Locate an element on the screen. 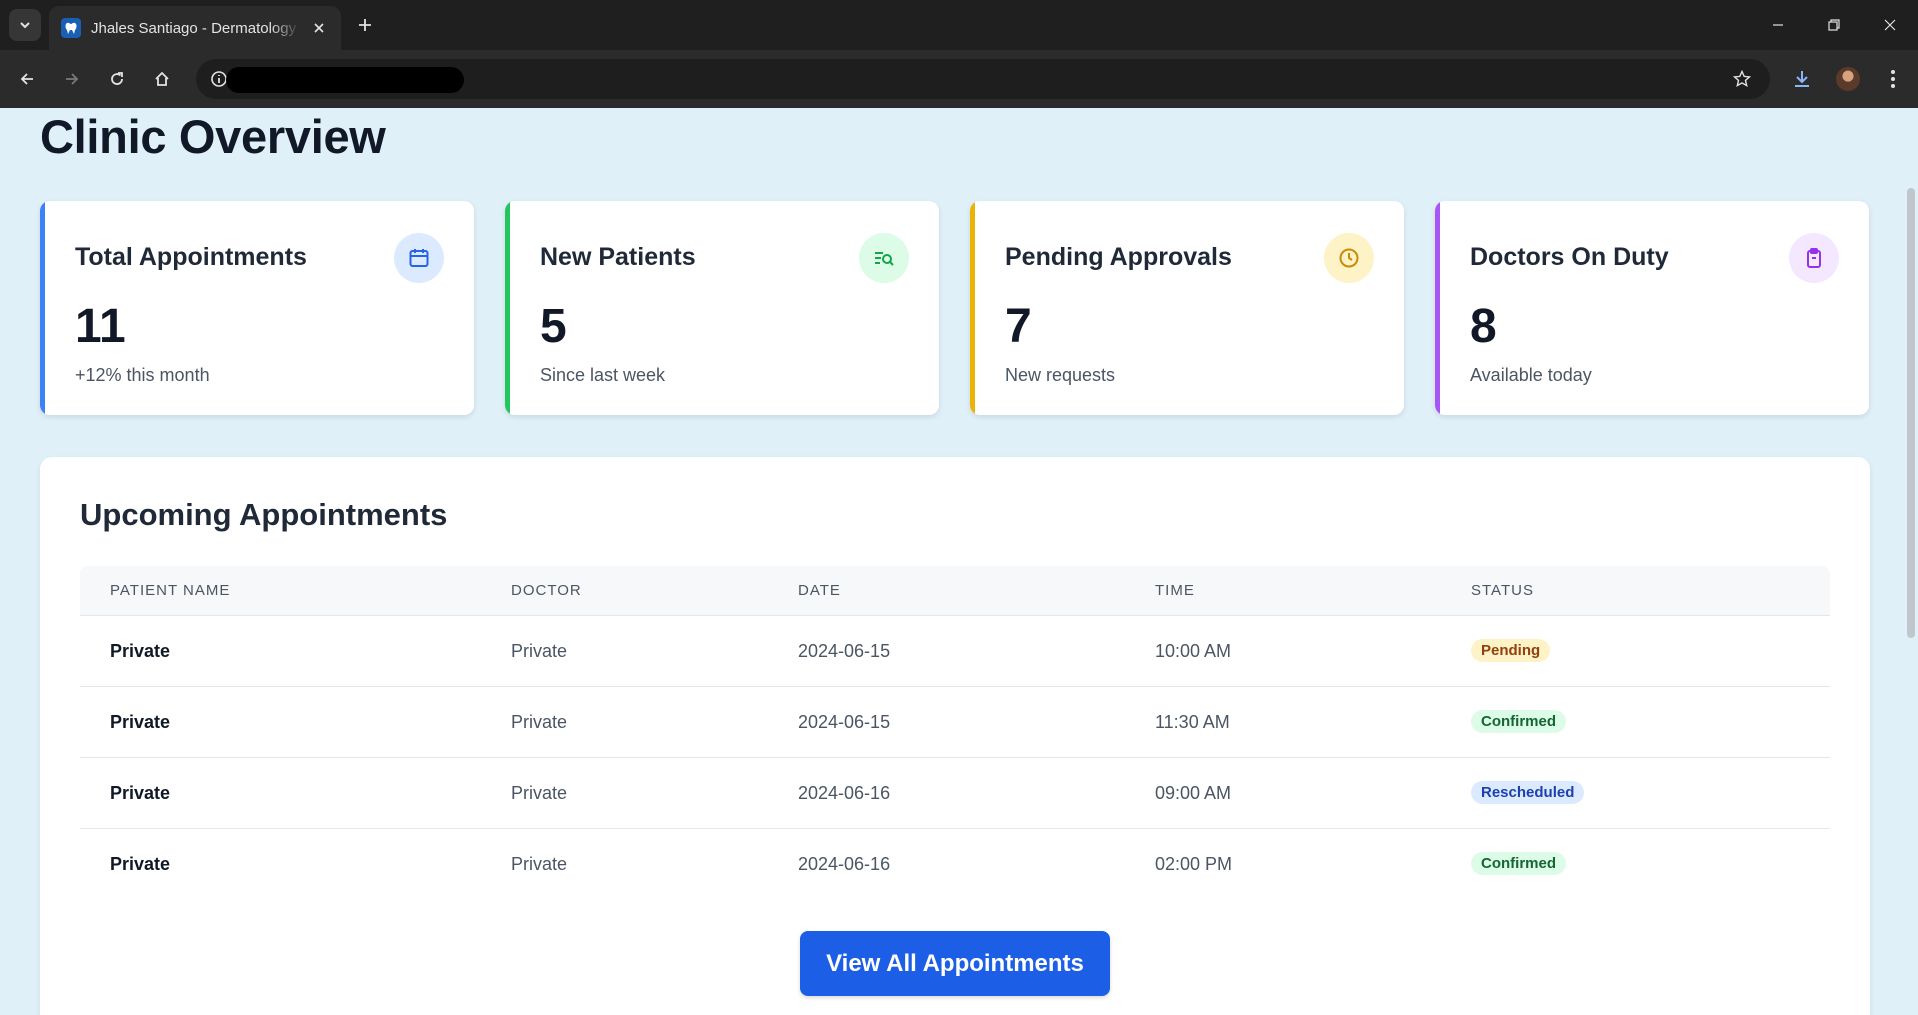 Image resolution: width=1918 pixels, height=1015 pixels. view-all-appointments-button: View All Appointments is located at coordinates (955, 963).